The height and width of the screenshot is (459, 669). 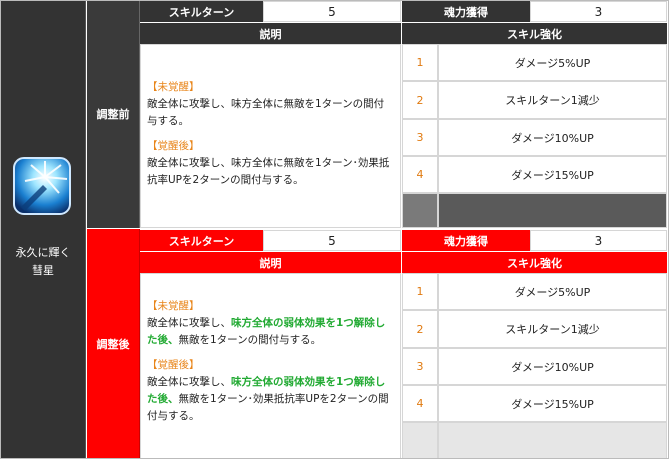 I want to click on after-boost-num-4: 4, so click(x=420, y=403).